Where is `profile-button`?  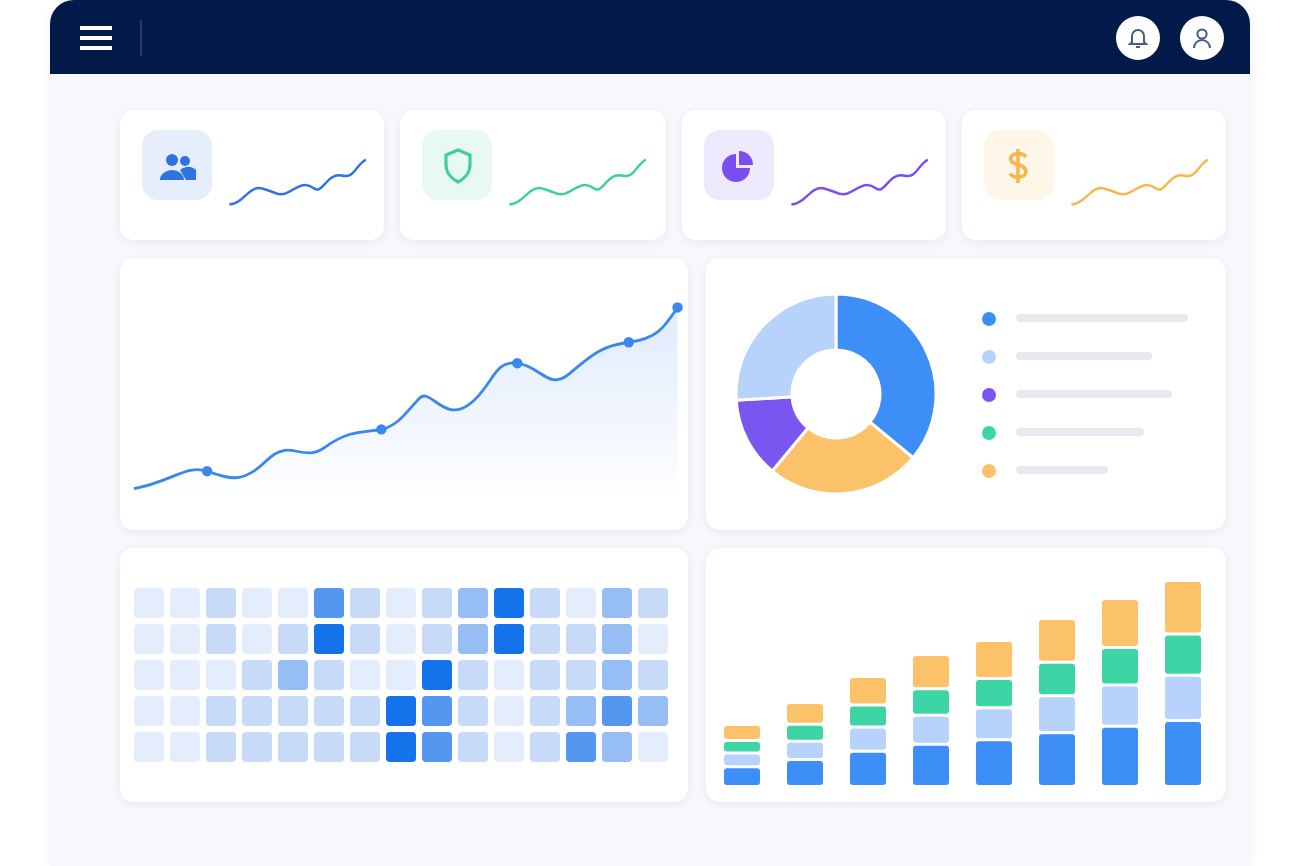 profile-button is located at coordinates (1202, 37).